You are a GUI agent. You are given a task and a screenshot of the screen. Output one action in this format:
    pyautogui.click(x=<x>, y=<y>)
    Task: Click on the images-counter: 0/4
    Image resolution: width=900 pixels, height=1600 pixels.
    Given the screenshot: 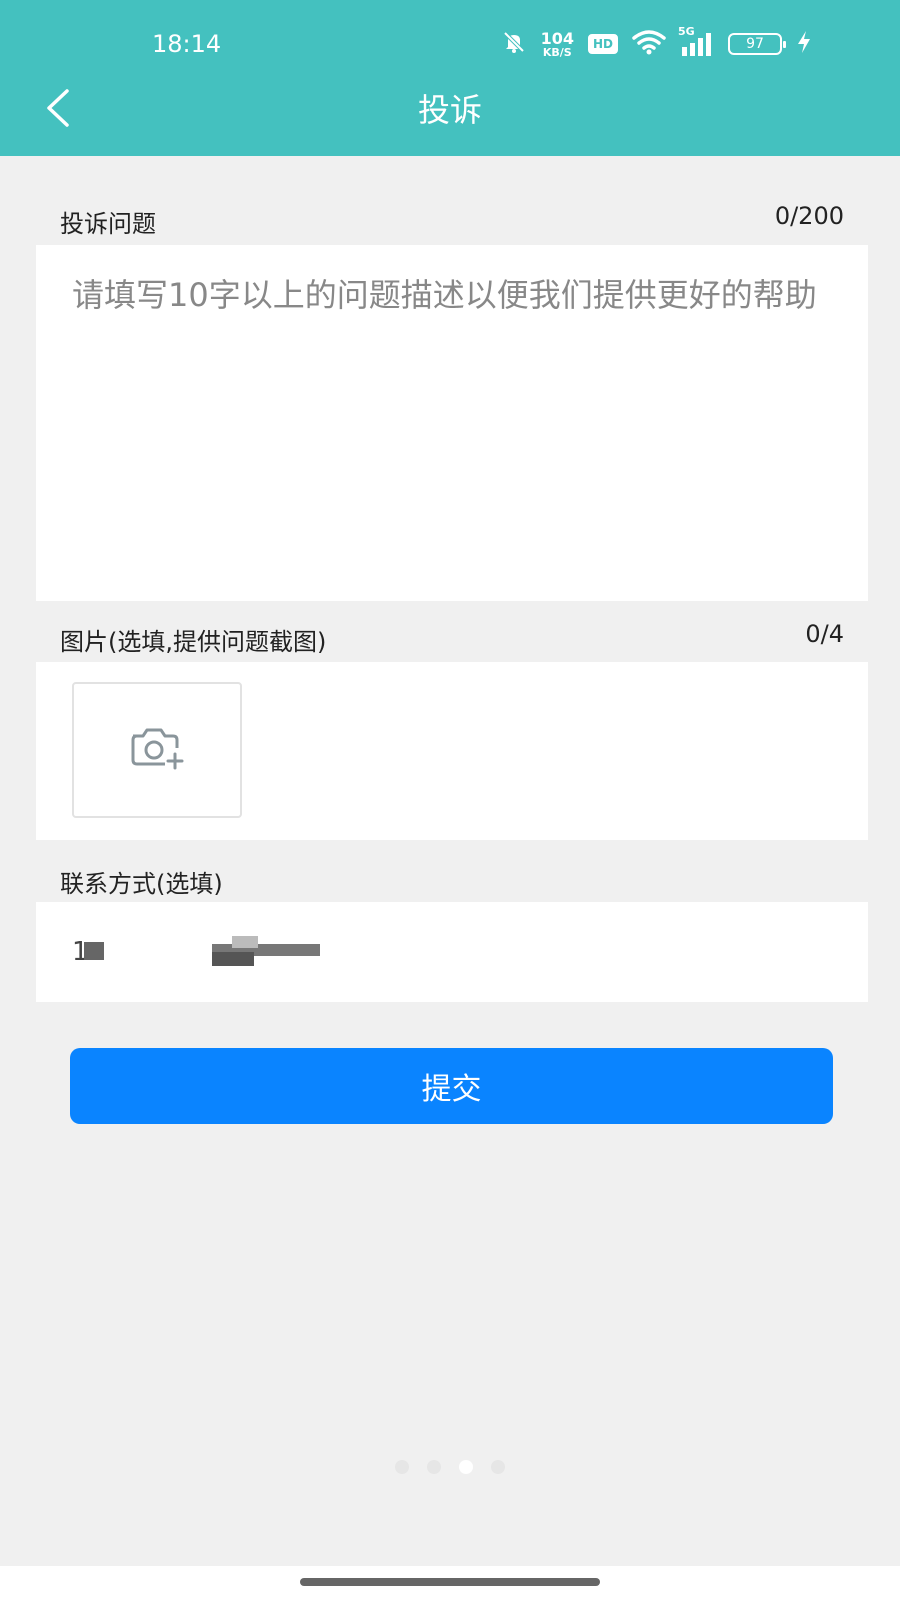 What is the action you would take?
    pyautogui.click(x=824, y=634)
    